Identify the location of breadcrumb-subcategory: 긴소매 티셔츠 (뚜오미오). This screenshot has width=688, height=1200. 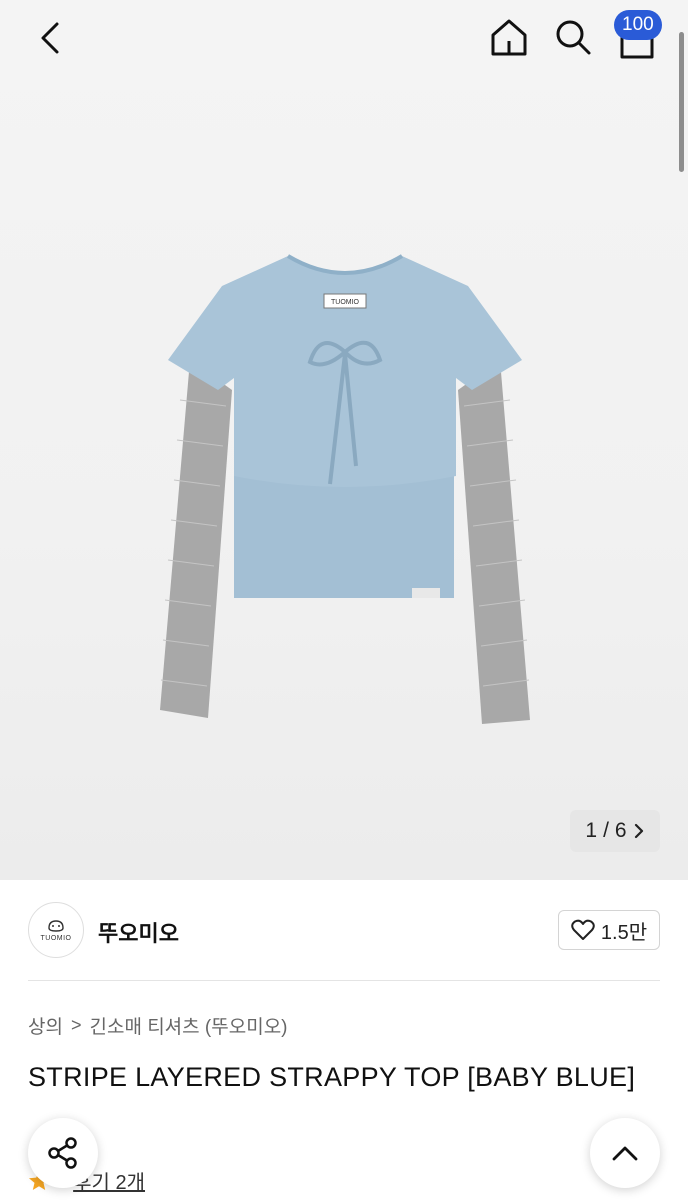
(188, 1025).